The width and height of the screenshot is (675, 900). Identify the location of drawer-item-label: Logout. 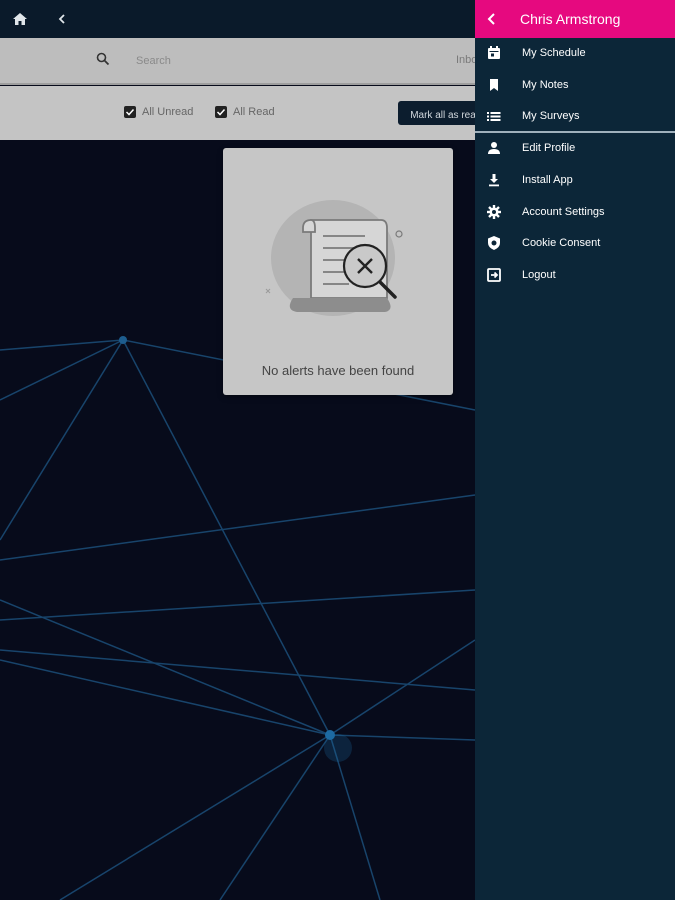
(539, 275).